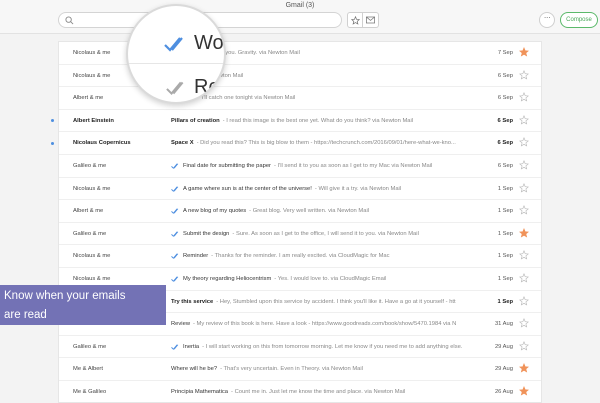 The width and height of the screenshot is (600, 403). Describe the element at coordinates (90, 392) in the screenshot. I see `email-sender: Me & Galileo` at that location.